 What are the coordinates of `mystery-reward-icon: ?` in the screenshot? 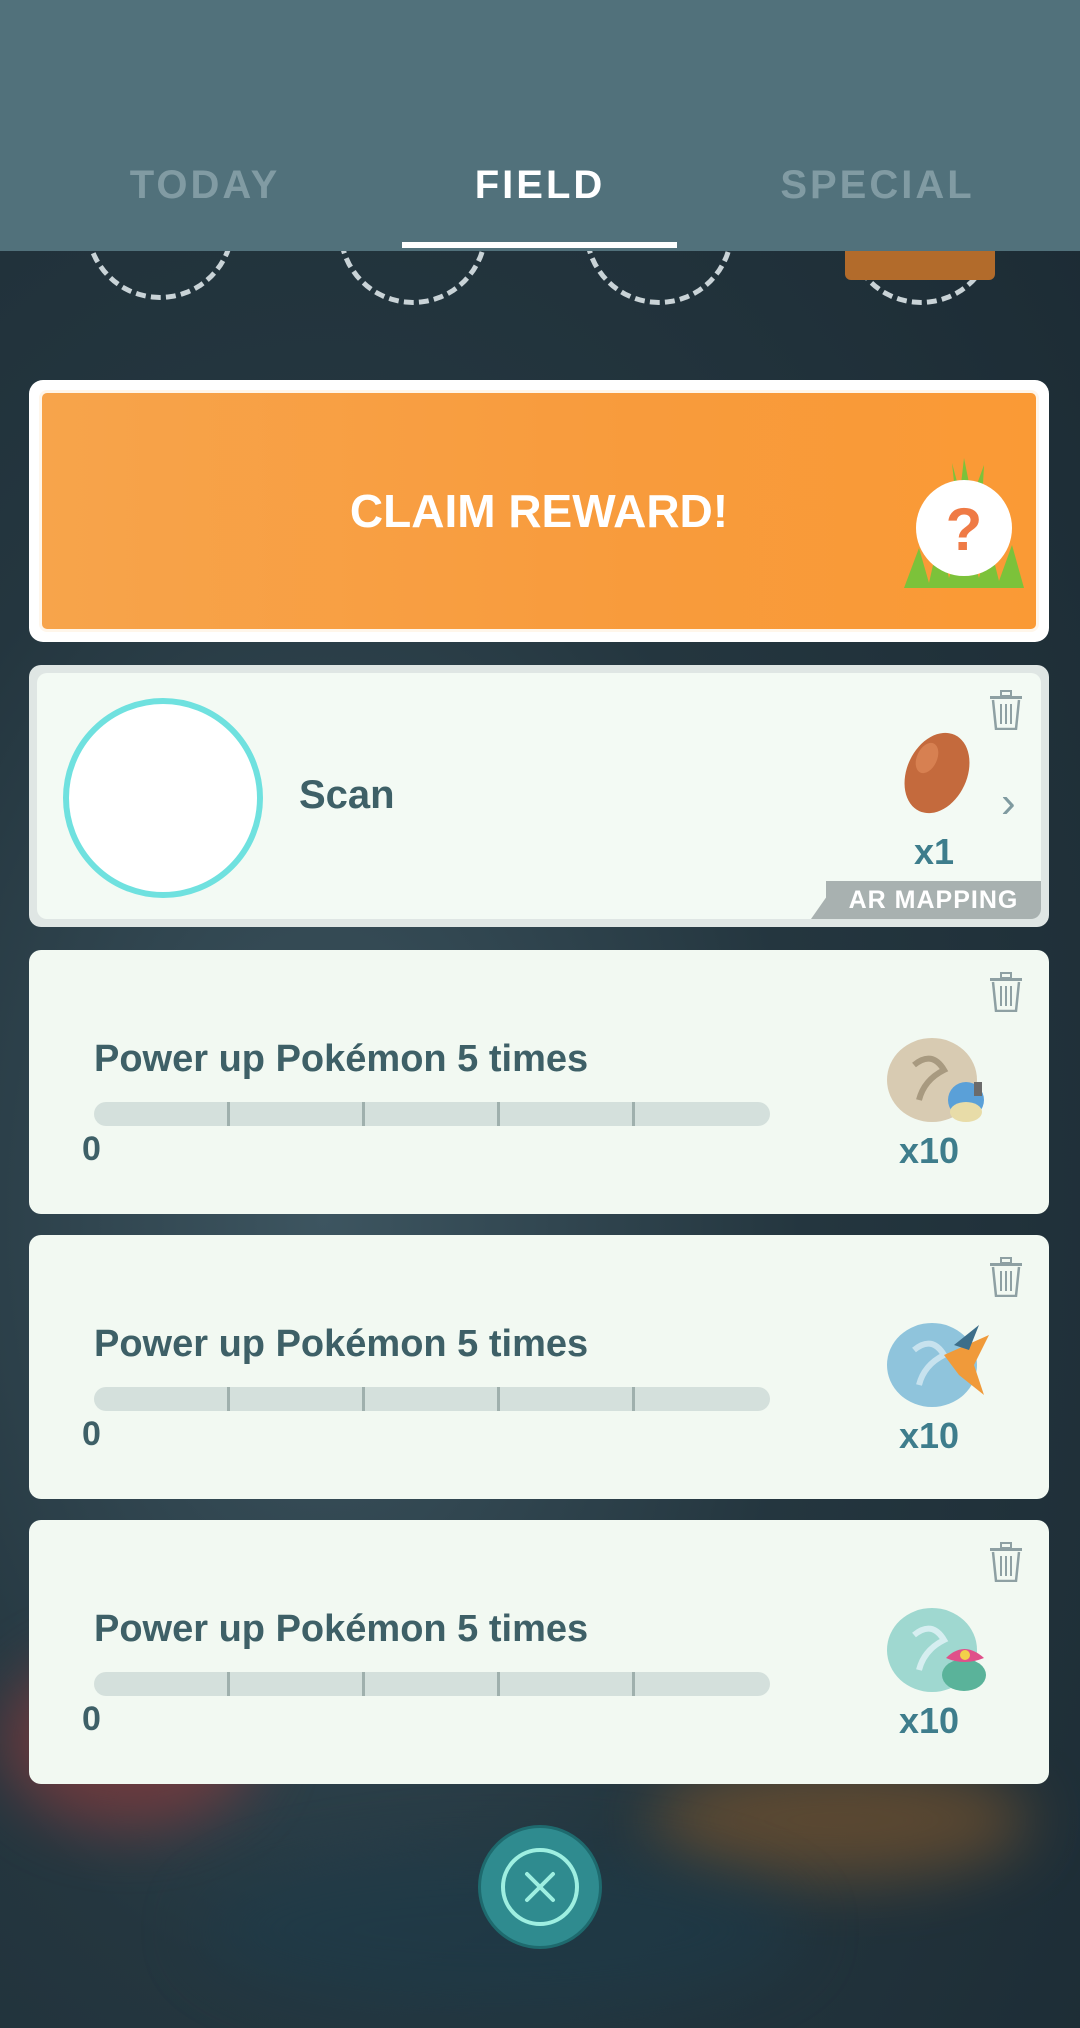 It's located at (964, 523).